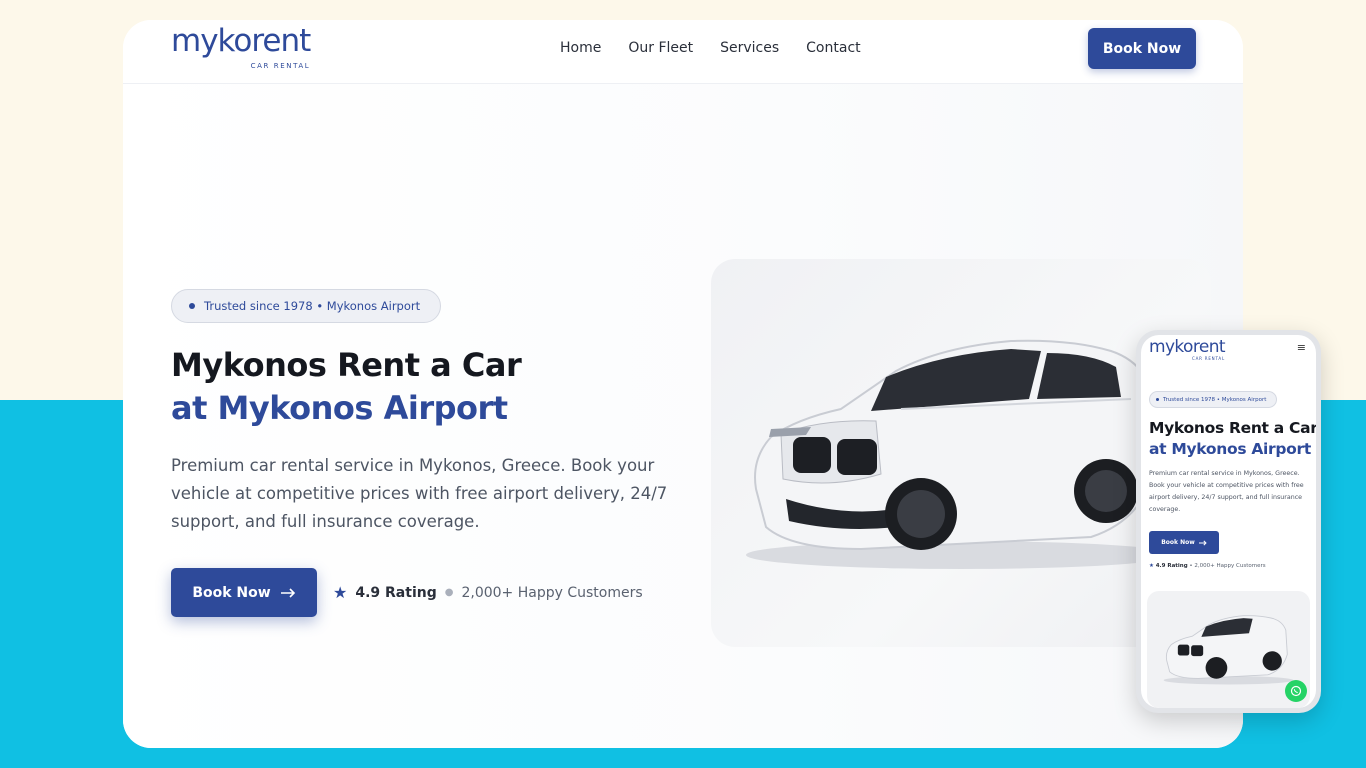 The height and width of the screenshot is (768, 1366). I want to click on whatsapp-icon, so click(1296, 691).